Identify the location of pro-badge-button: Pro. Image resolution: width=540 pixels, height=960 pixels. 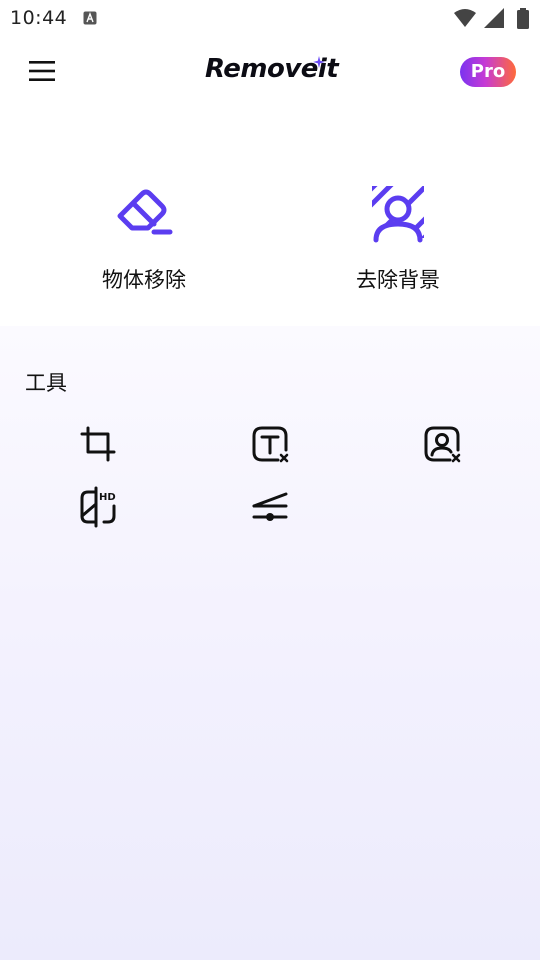
(488, 72).